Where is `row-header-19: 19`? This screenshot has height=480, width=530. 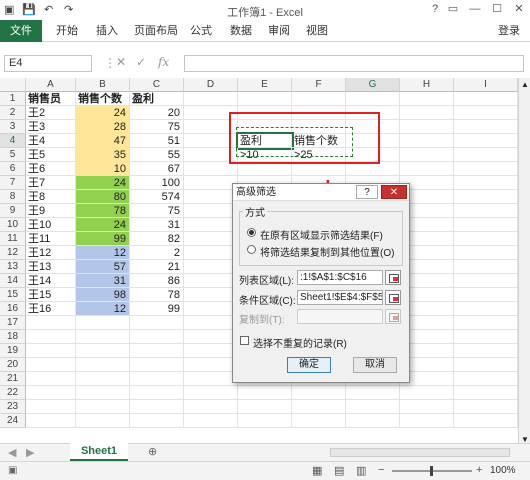
row-header-19: 19 is located at coordinates (13, 351).